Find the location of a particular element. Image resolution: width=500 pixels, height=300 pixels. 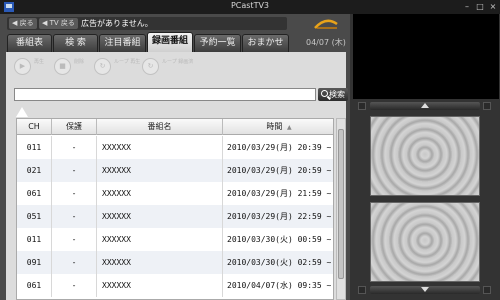

table-header: CH 保護 番組名 時間 ▲ is located at coordinates (175, 127).